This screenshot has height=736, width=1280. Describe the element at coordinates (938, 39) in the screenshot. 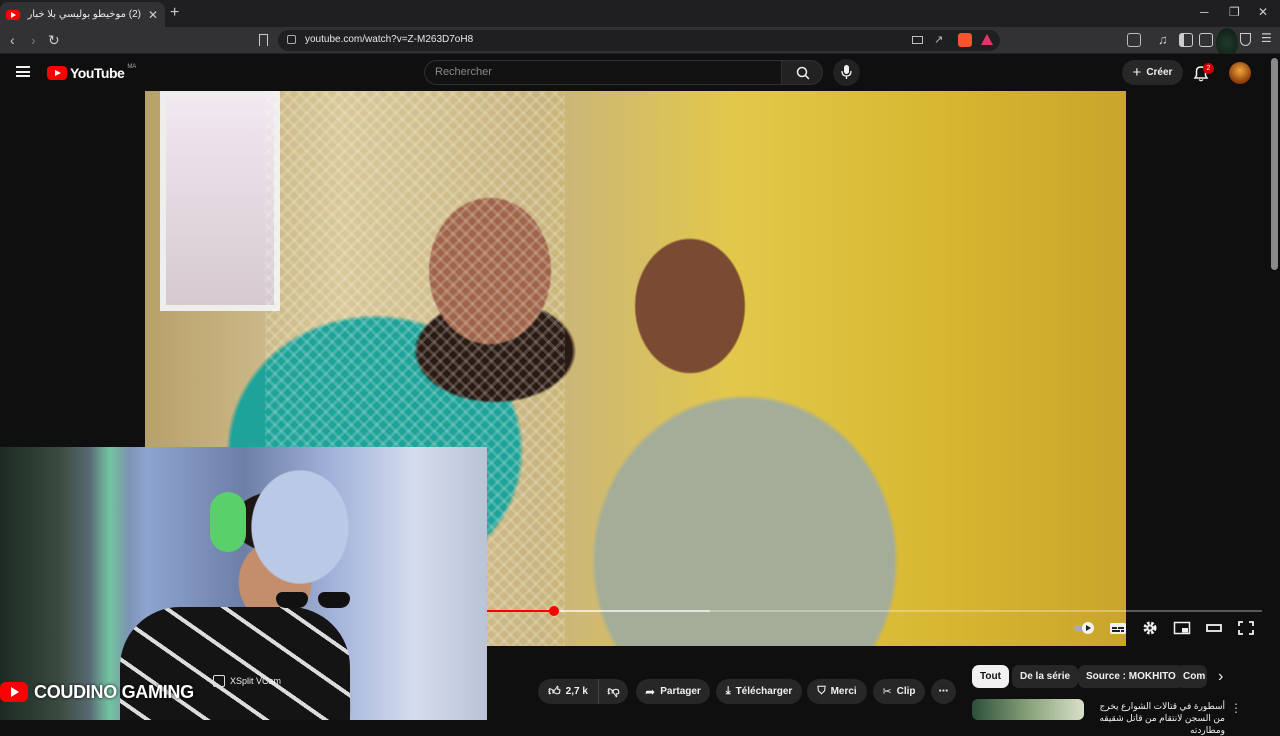

I see `share-page-icon: ↗` at that location.